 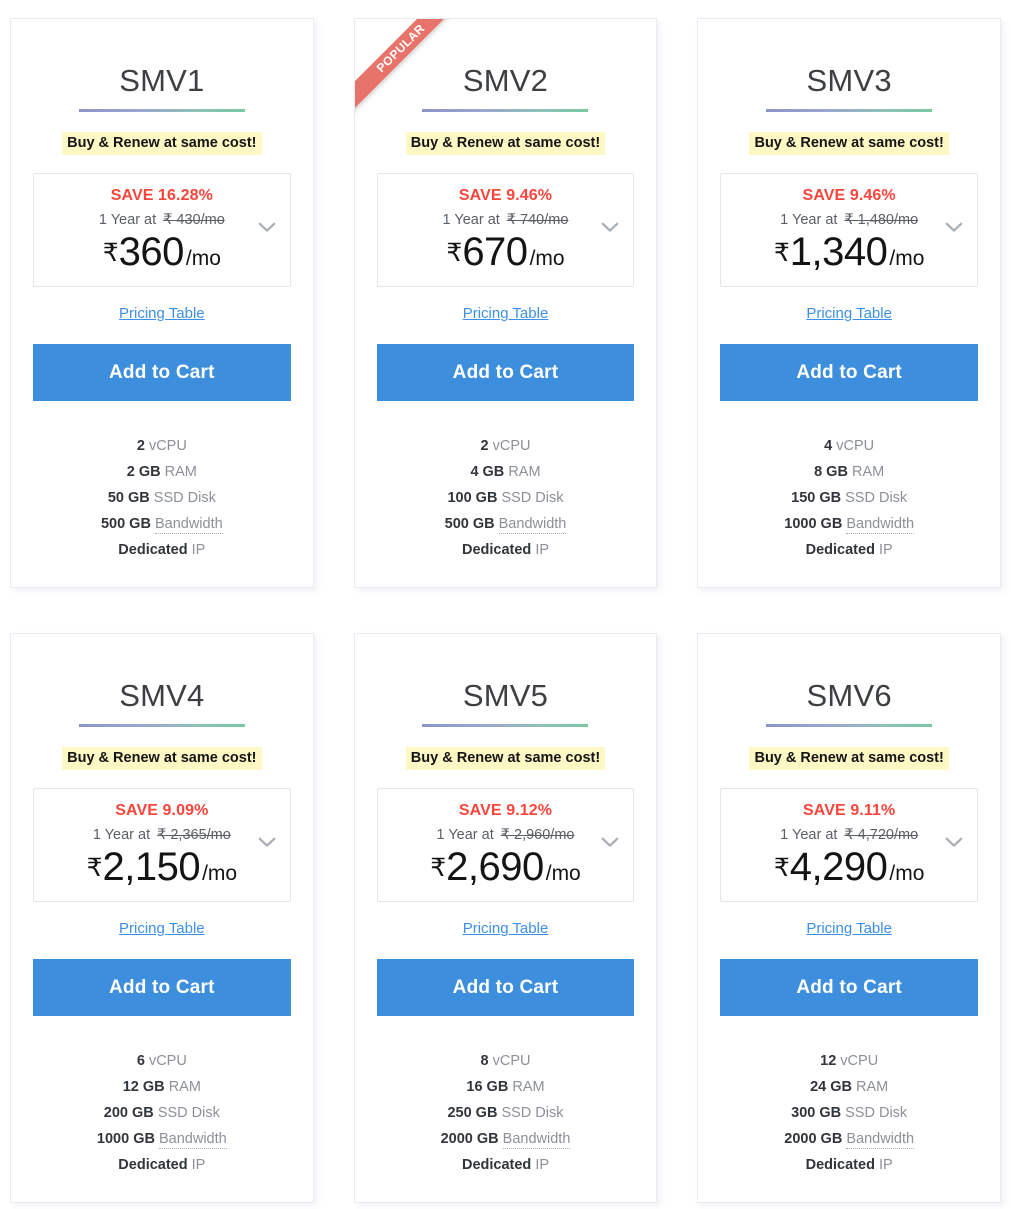 What do you see at coordinates (151, 252) in the screenshot?
I see `price-amount: 360` at bounding box center [151, 252].